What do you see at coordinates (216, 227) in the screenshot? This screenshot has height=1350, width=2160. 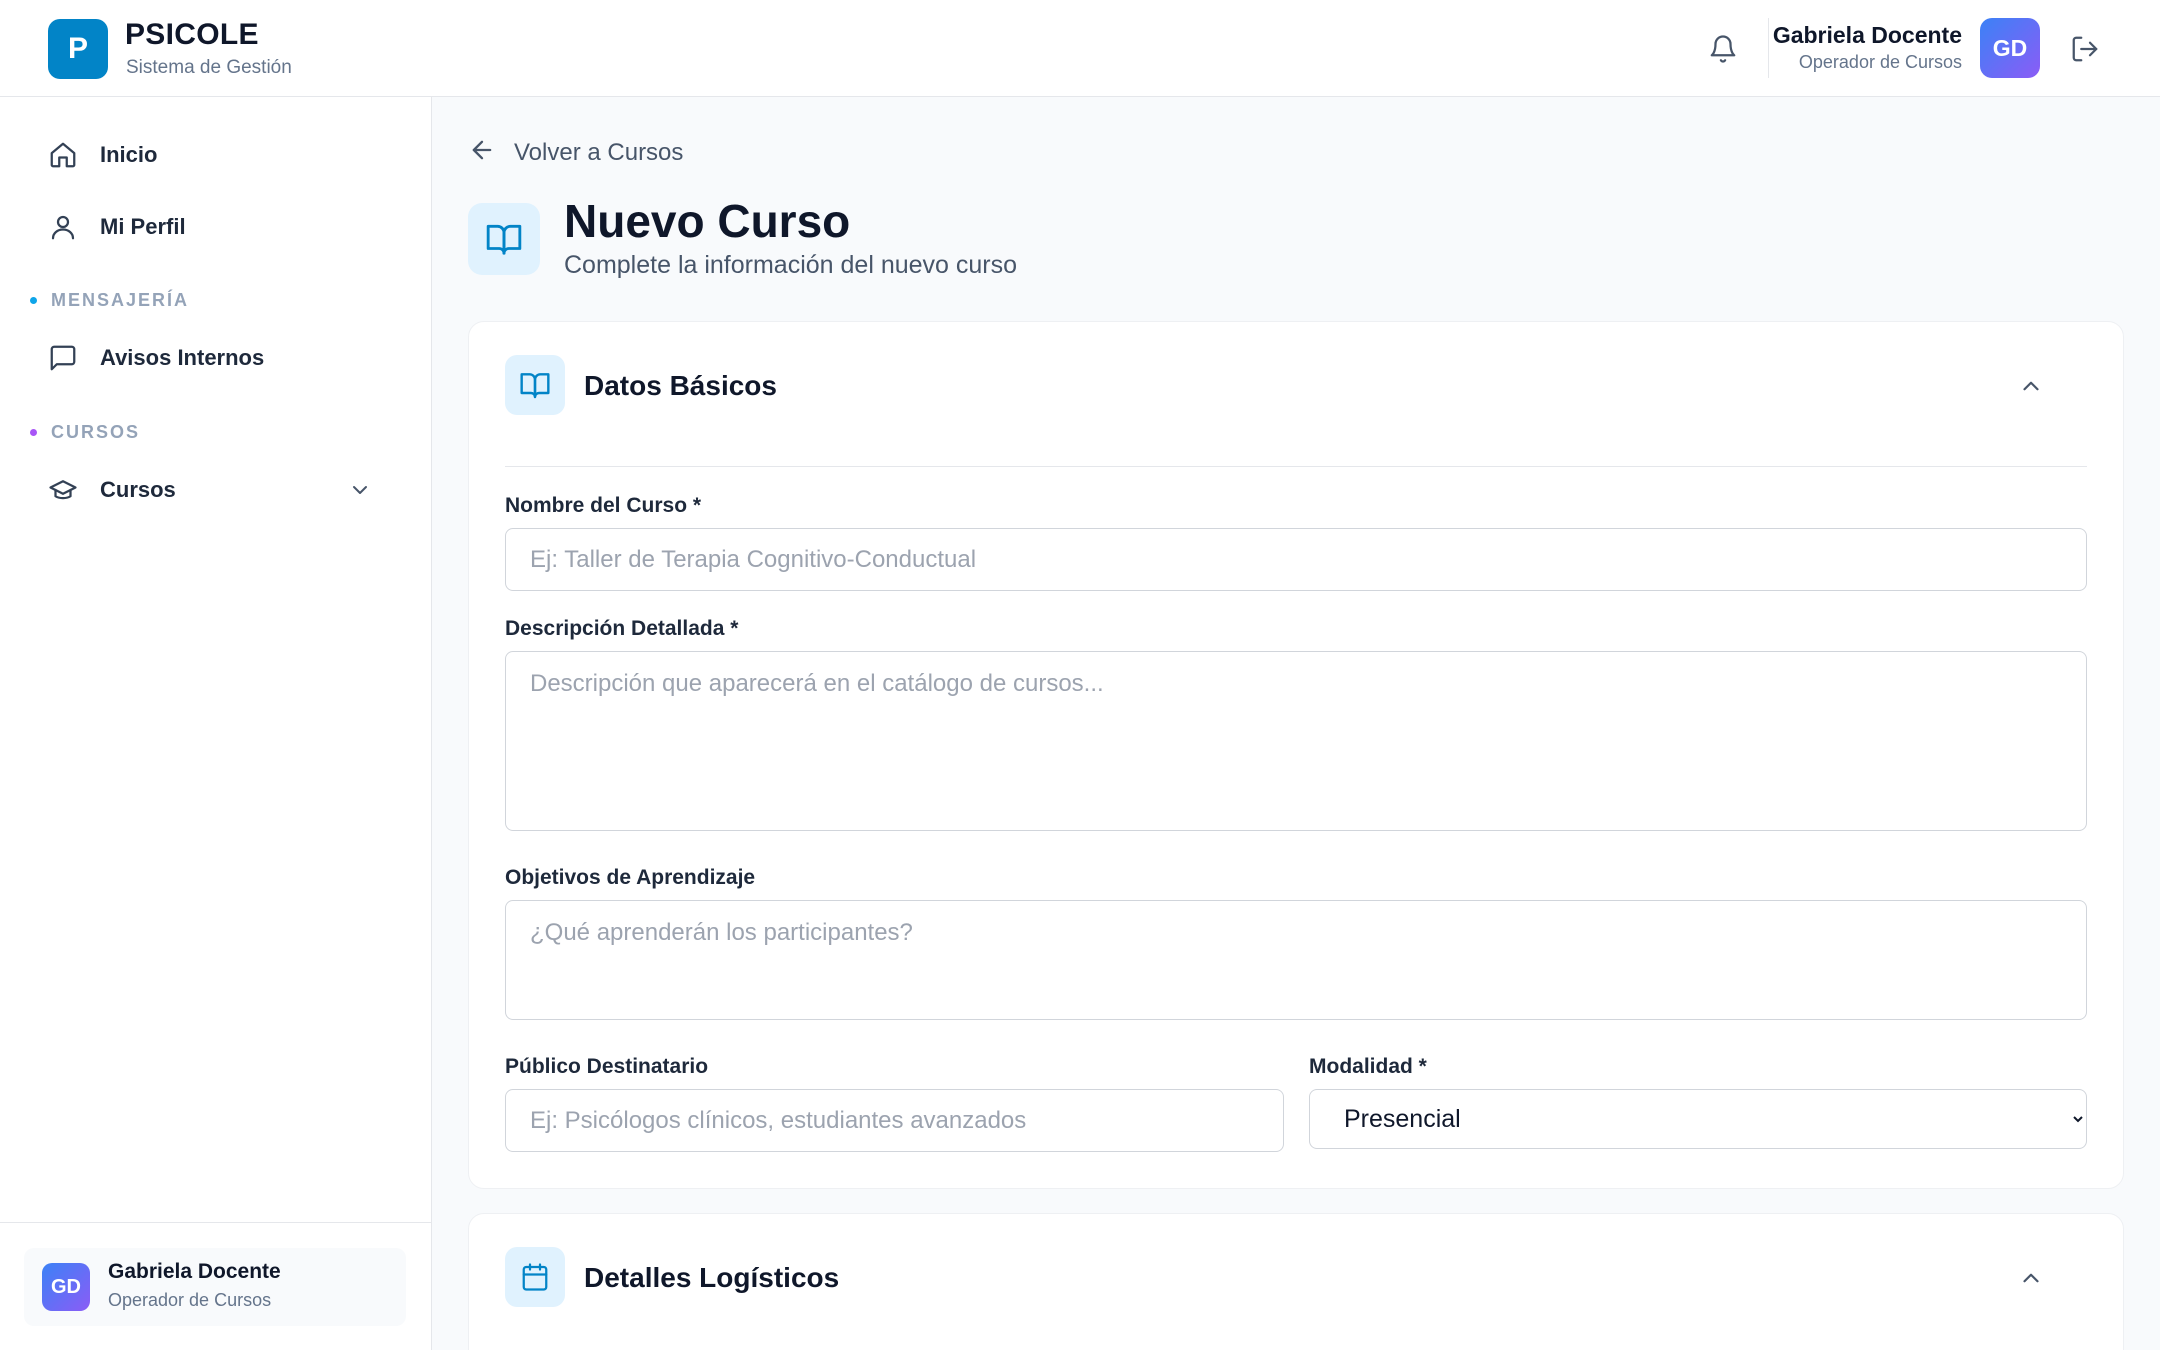 I see `sidebar-item-mi-perfil: Mi Perfil` at bounding box center [216, 227].